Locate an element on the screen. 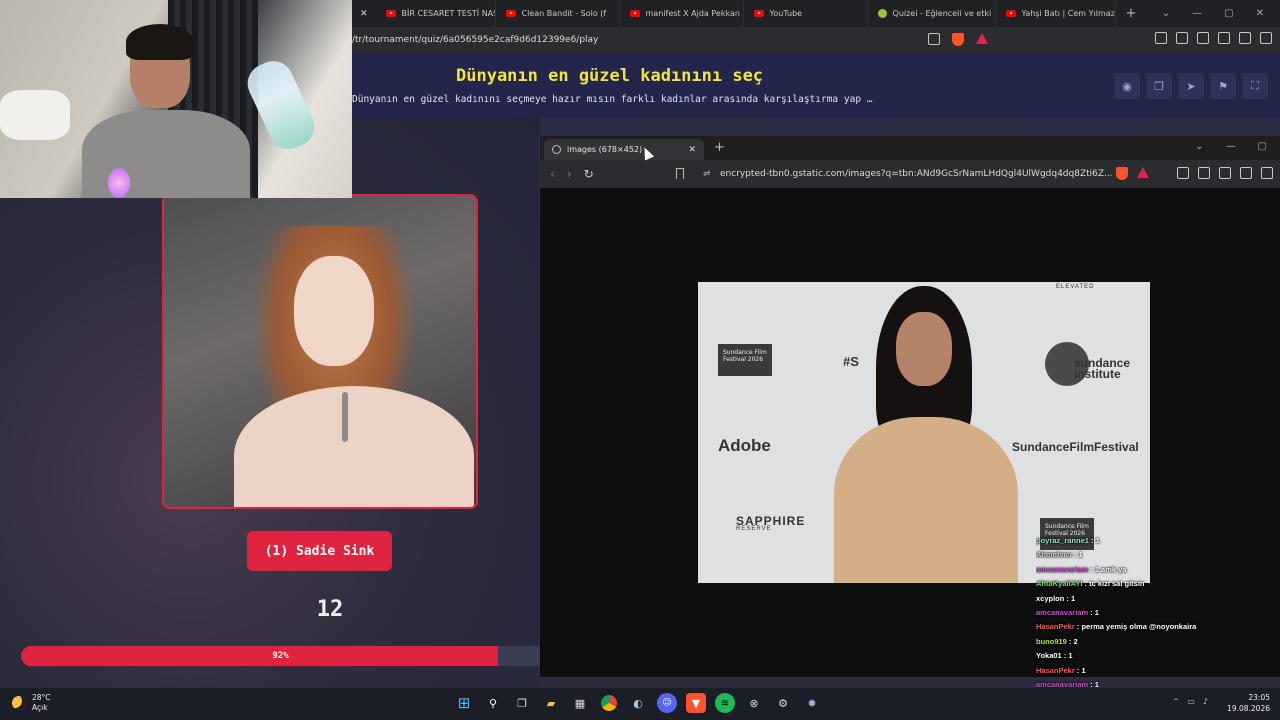  gear-icon: ✹ is located at coordinates (812, 703).